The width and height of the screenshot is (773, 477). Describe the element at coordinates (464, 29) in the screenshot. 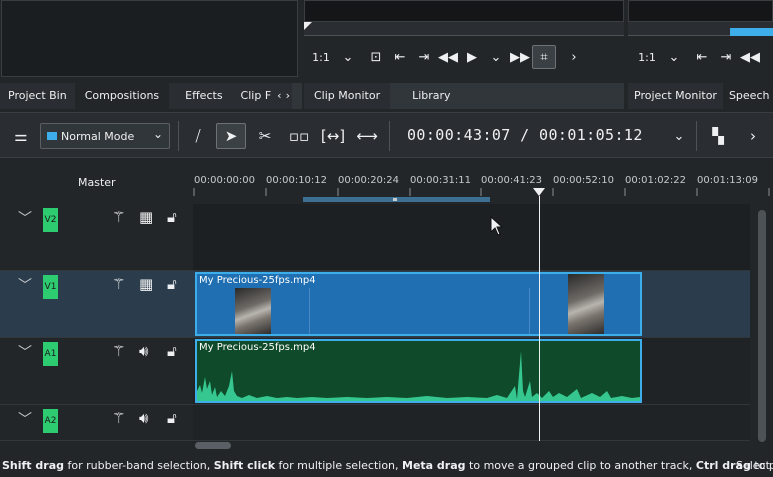

I see `clip-monitor-ruler` at that location.